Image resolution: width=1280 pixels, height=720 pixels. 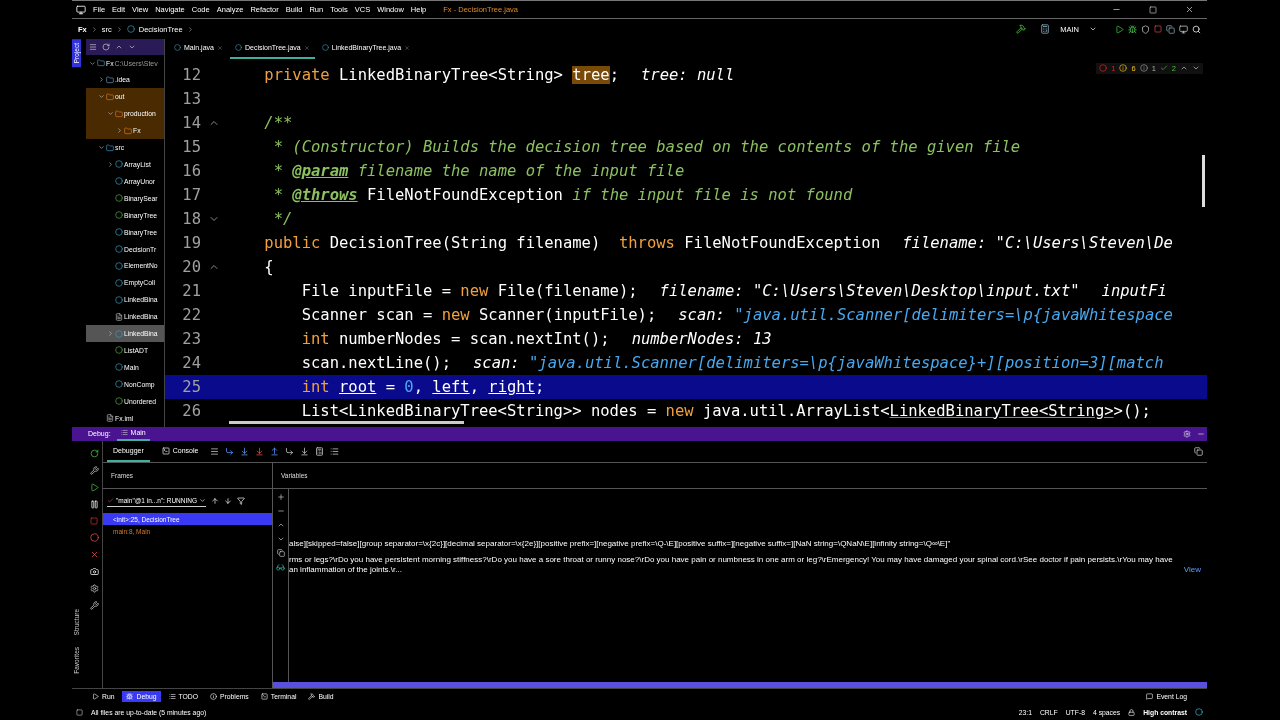 What do you see at coordinates (441, 74) in the screenshot?
I see `code-text: private LinkedBinaryTree<String> tree;` at bounding box center [441, 74].